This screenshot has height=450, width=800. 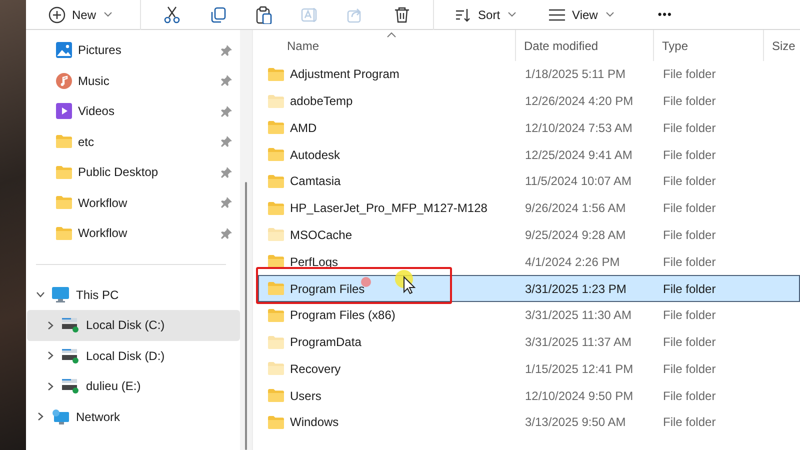 What do you see at coordinates (133, 325) in the screenshot?
I see `tree-item: Local Disk (C:)` at bounding box center [133, 325].